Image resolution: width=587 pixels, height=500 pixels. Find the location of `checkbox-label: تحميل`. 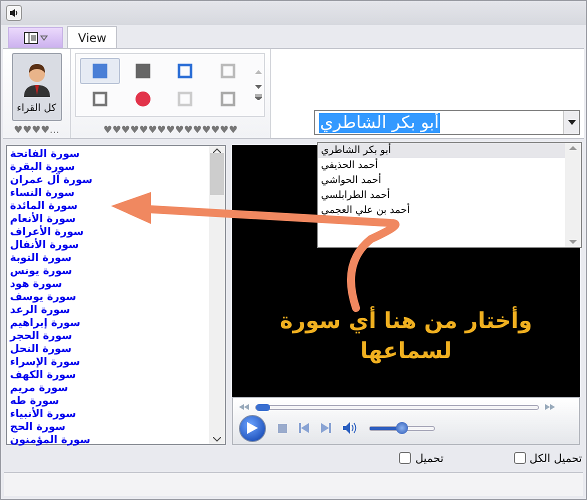

checkbox-label: تحميل is located at coordinates (421, 458).